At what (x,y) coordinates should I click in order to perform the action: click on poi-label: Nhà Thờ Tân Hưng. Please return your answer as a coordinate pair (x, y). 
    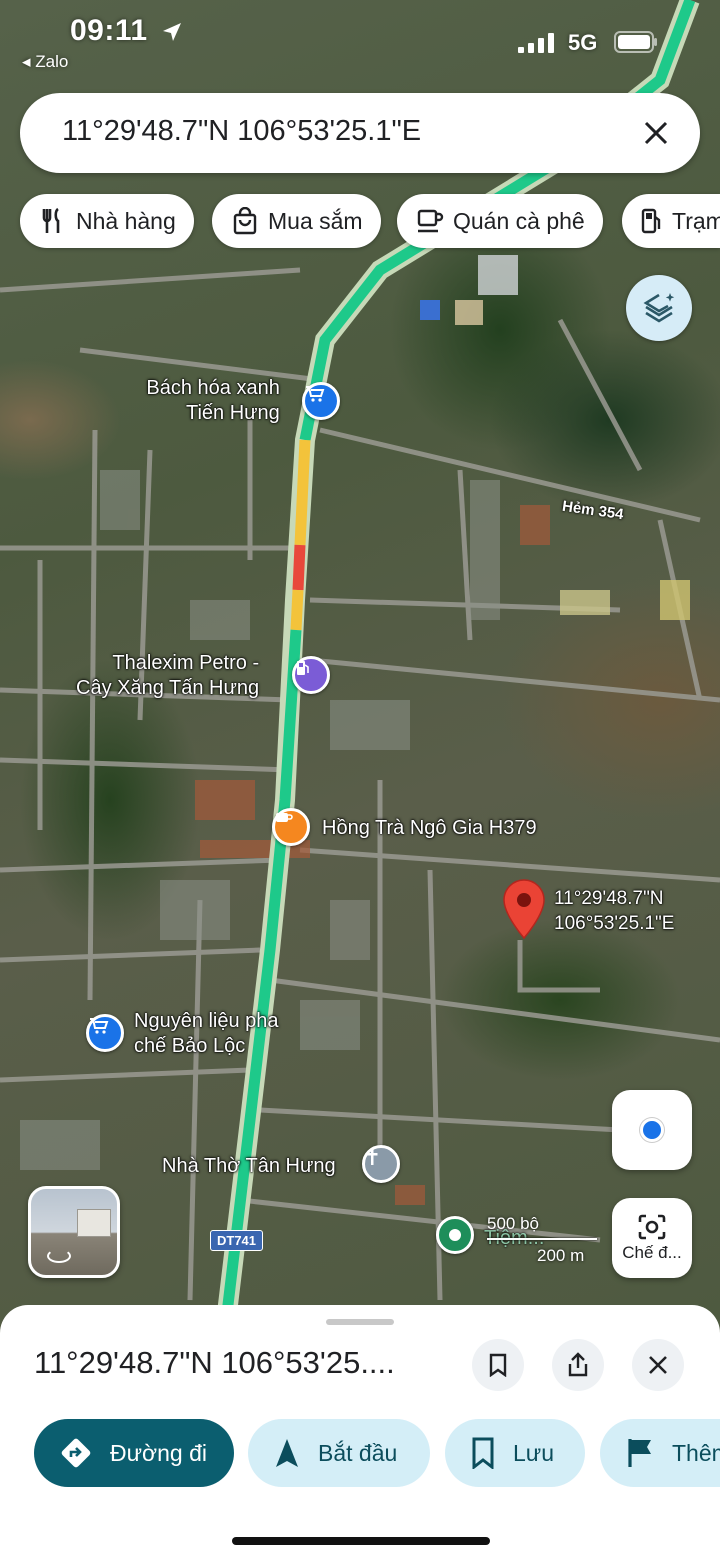
    Looking at the image, I should click on (249, 1166).